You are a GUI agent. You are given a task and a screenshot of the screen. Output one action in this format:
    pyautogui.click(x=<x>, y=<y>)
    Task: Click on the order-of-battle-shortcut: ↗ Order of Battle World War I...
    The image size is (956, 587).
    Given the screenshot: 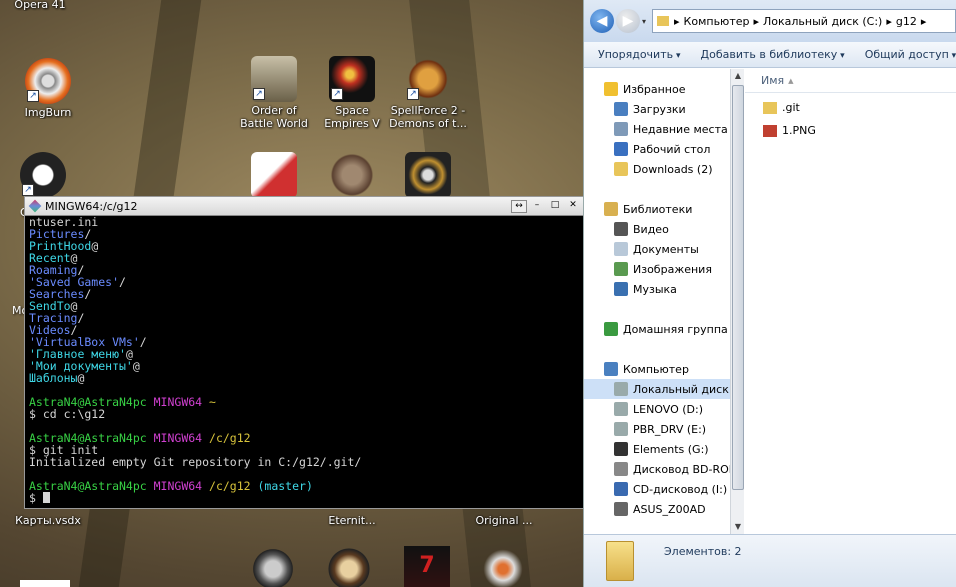 What is the action you would take?
    pyautogui.click(x=274, y=93)
    